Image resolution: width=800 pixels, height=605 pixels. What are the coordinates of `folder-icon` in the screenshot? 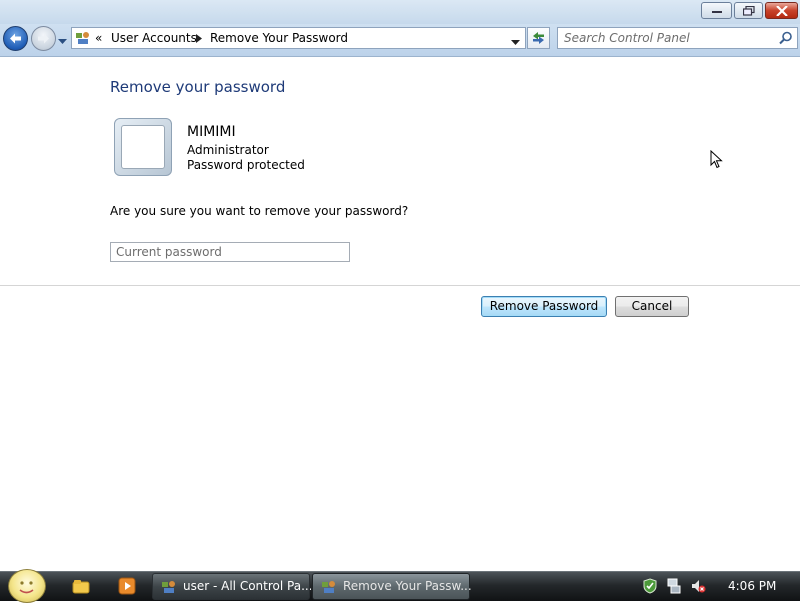 It's located at (81, 587).